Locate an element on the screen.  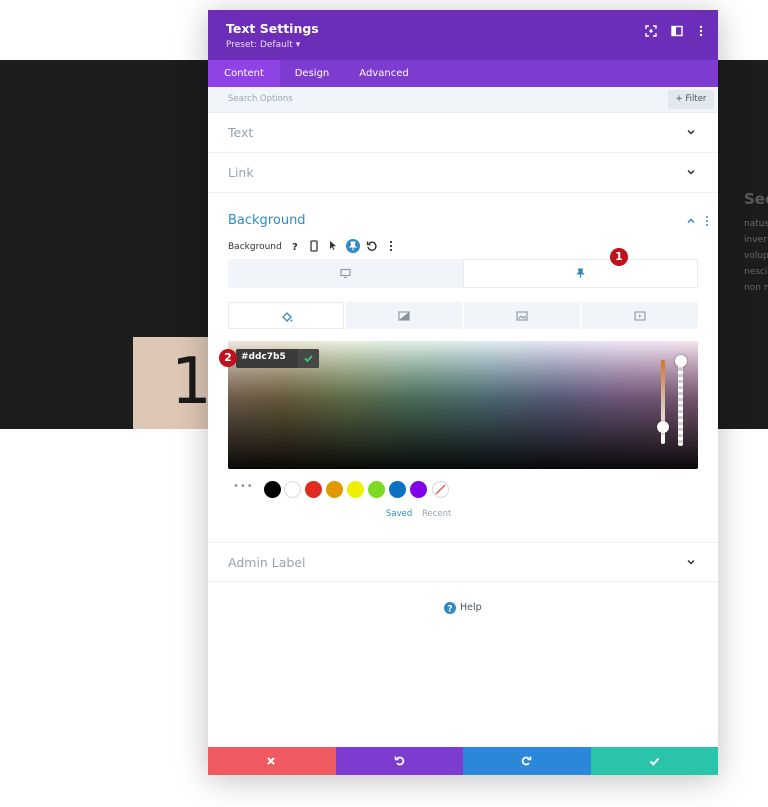
image-icon is located at coordinates (522, 316).